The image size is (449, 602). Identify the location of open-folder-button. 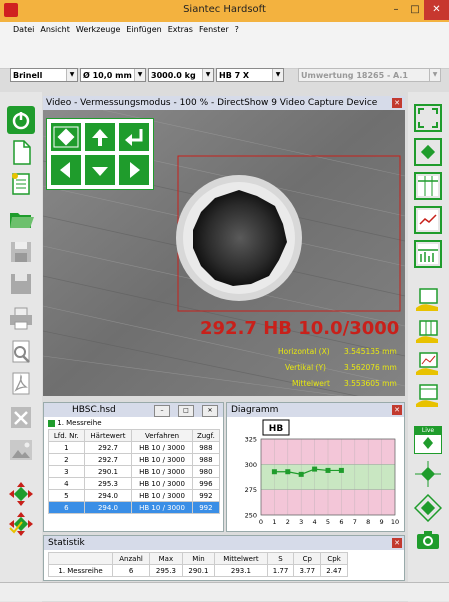
(21, 218).